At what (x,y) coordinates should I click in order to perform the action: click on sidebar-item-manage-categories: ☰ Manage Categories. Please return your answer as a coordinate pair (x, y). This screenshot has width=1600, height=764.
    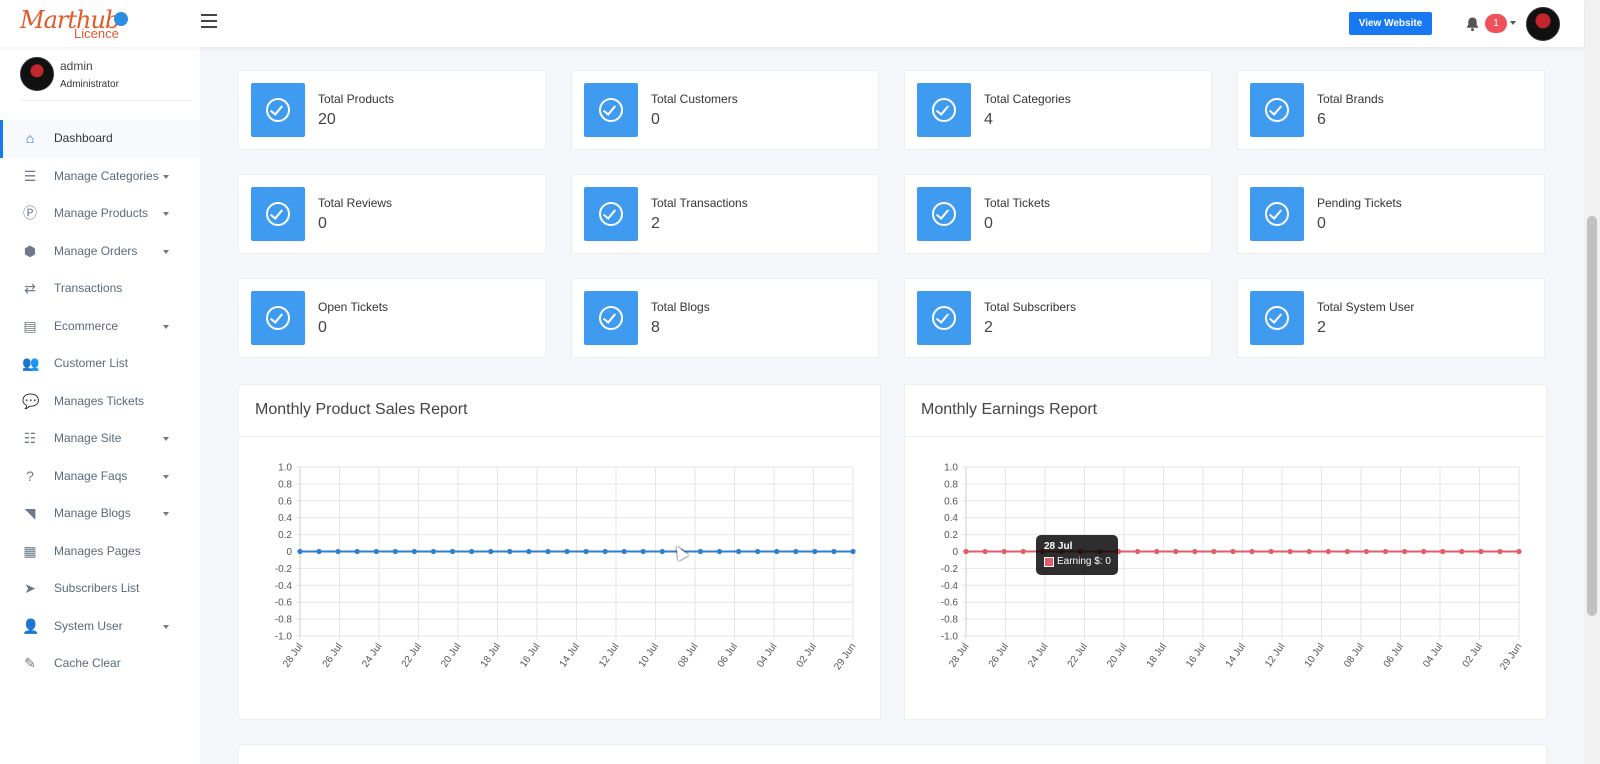
    Looking at the image, I should click on (100, 177).